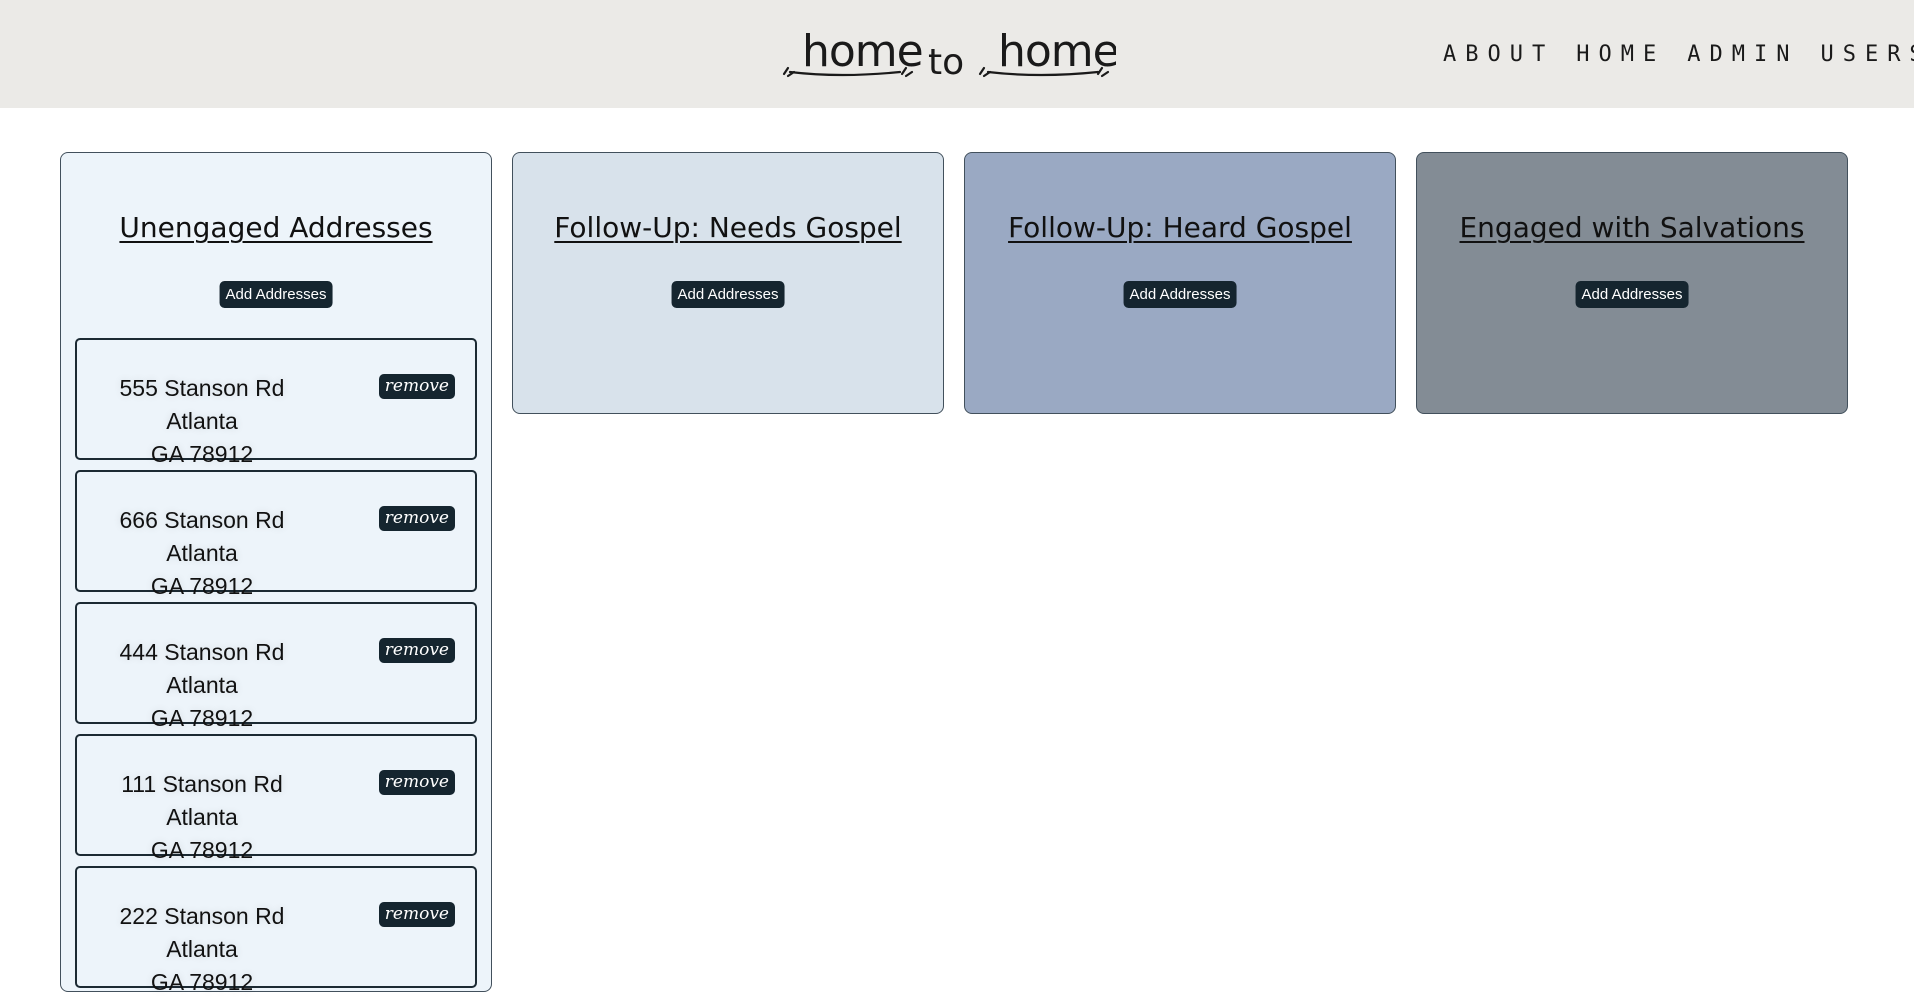 This screenshot has width=1914, height=999. I want to click on column-heard-gospel: Follow-Up: Heard Gospel Add Addresses, so click(1180, 283).